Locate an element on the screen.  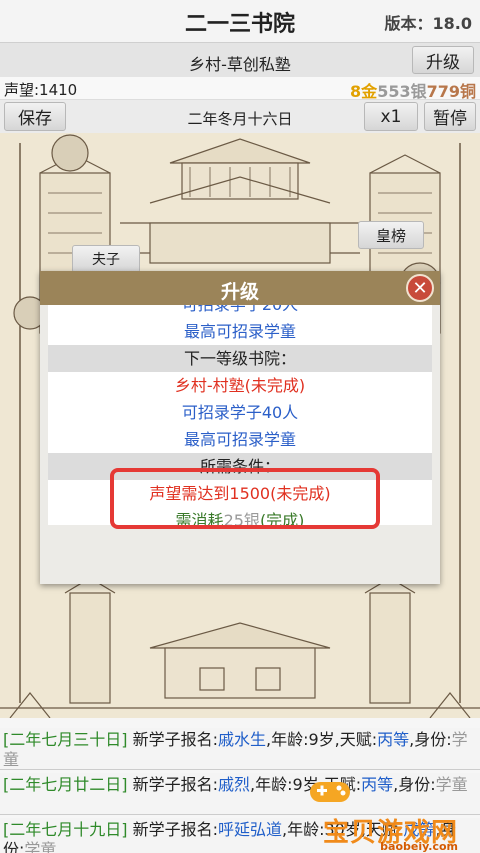
control-bar: 保存 二年冬月十六日 x1 暂停 is located at coordinates (240, 116).